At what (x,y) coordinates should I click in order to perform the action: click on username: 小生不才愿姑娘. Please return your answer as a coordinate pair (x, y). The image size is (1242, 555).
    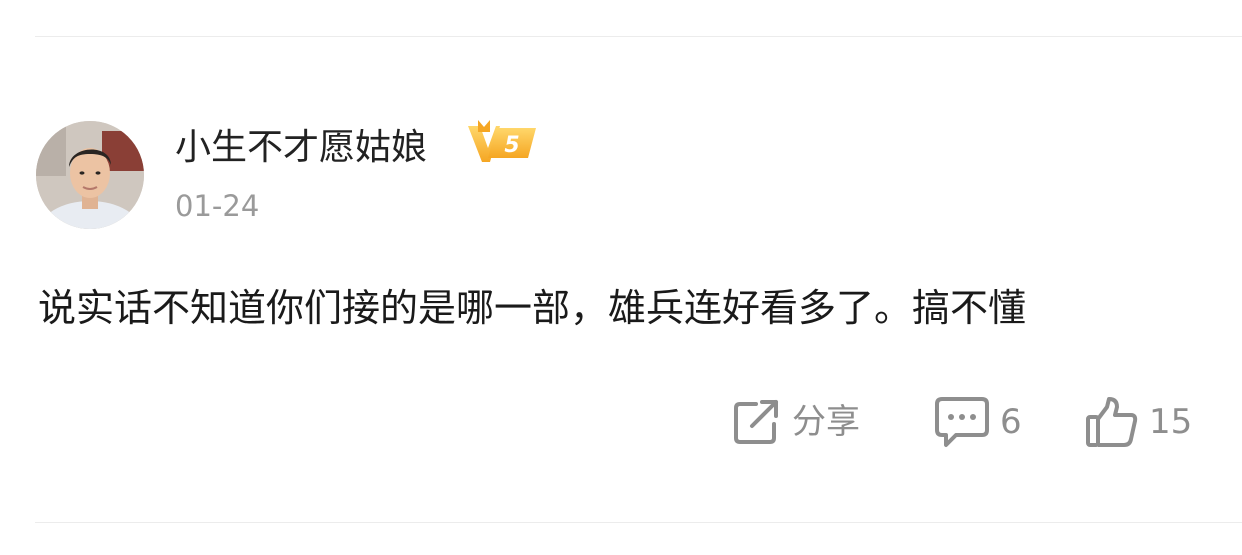
    Looking at the image, I should click on (301, 148).